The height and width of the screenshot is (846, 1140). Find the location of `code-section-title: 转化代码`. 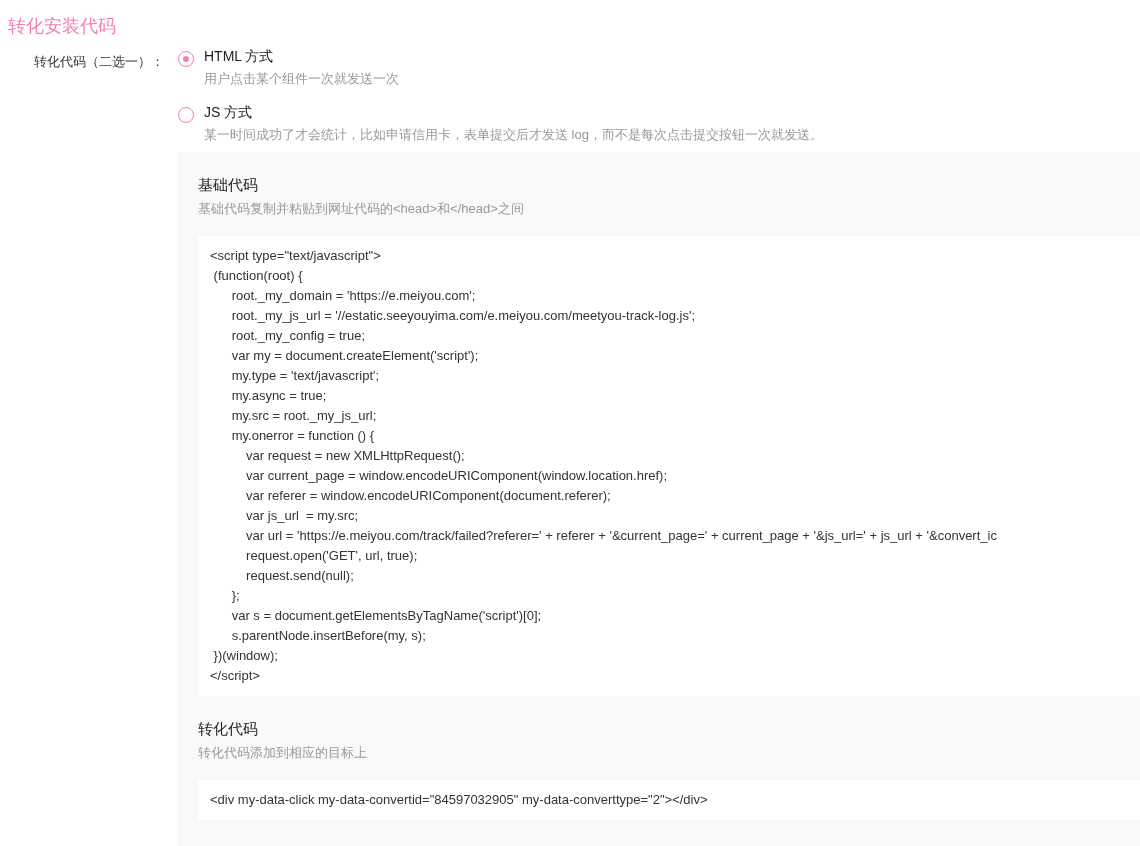

code-section-title: 转化代码 is located at coordinates (228, 729).